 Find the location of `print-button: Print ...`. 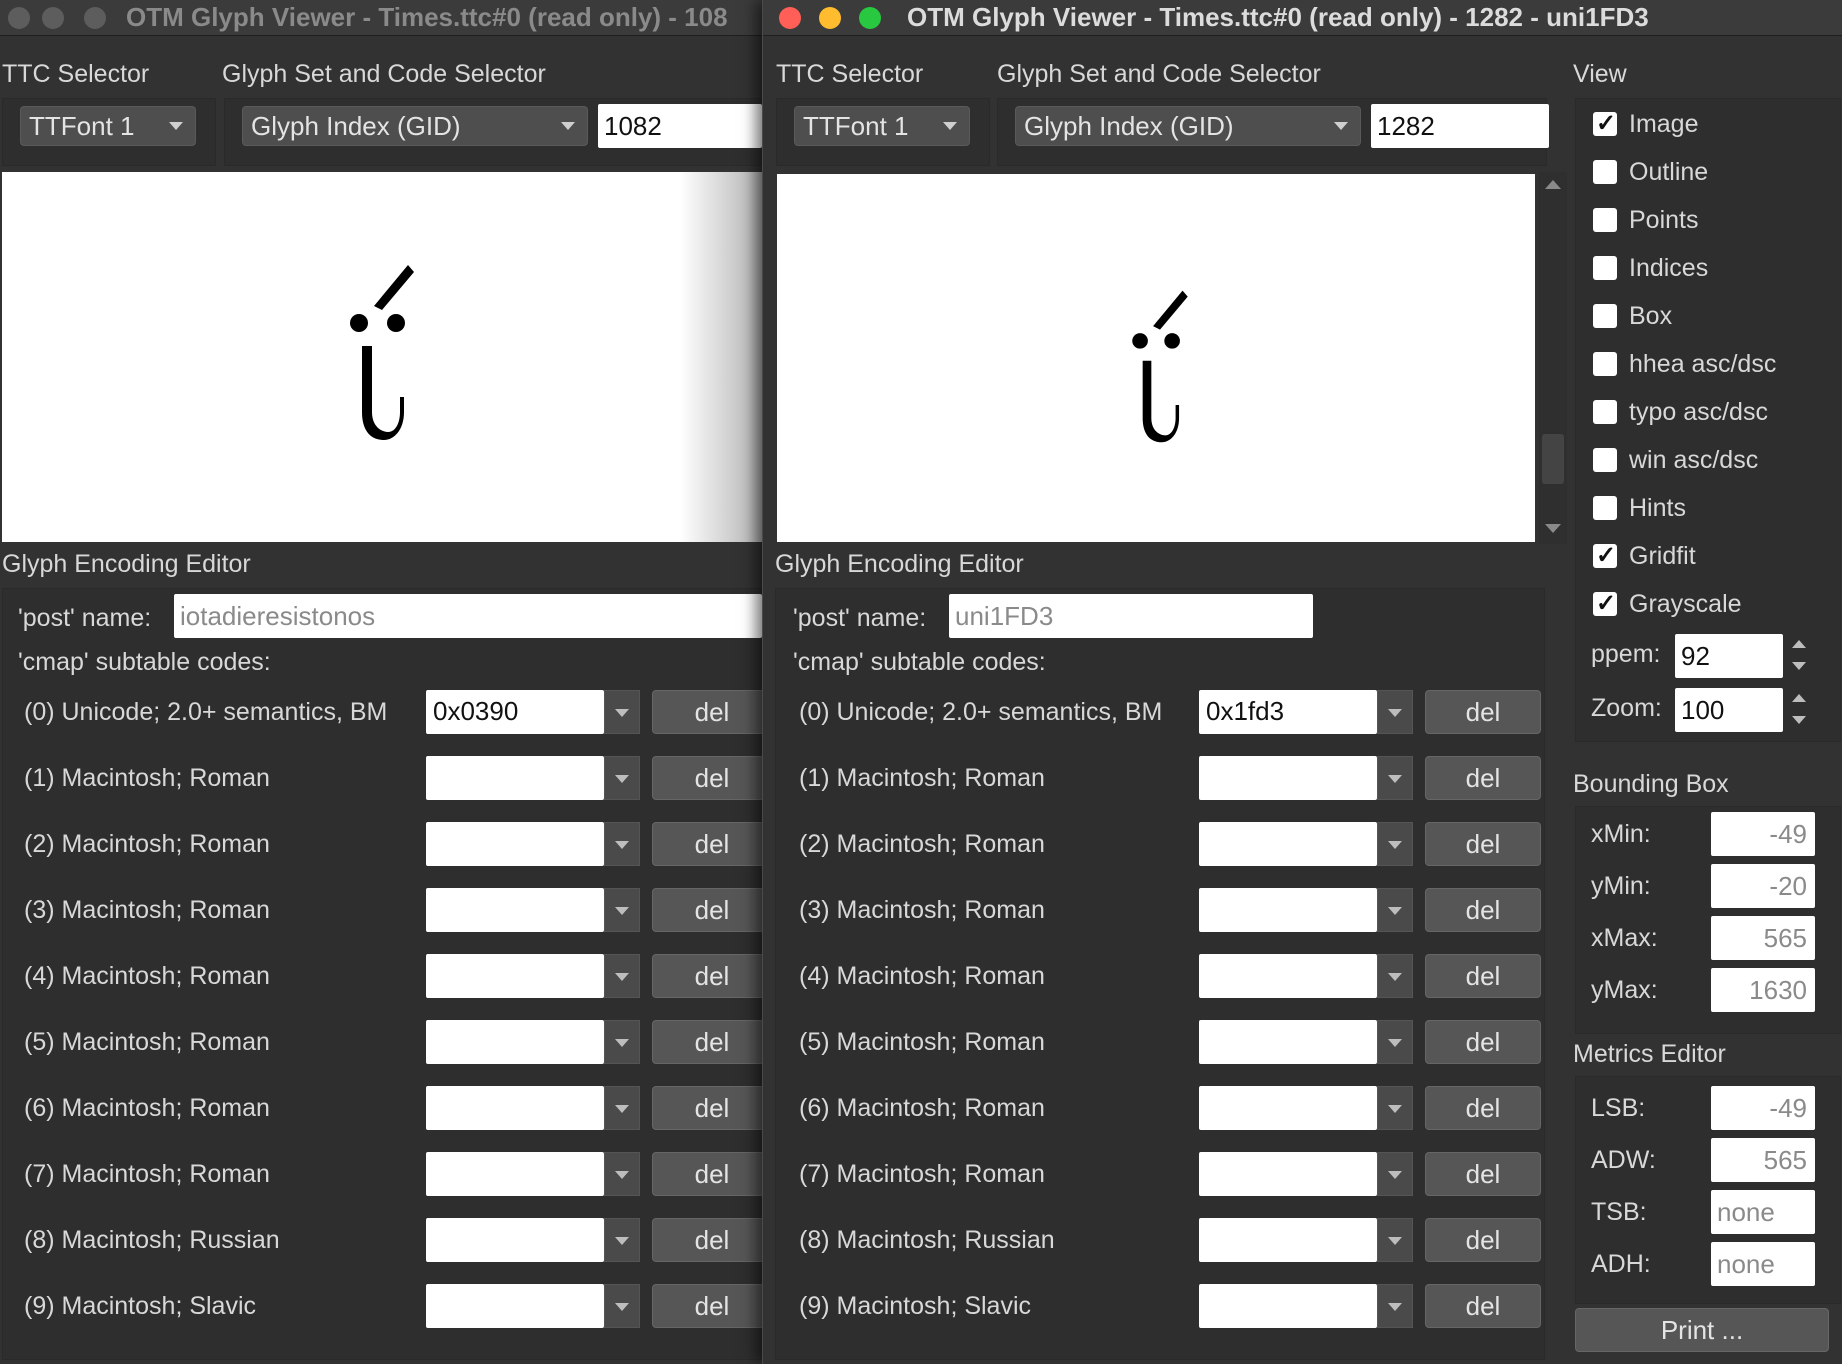

print-button: Print ... is located at coordinates (1702, 1330).